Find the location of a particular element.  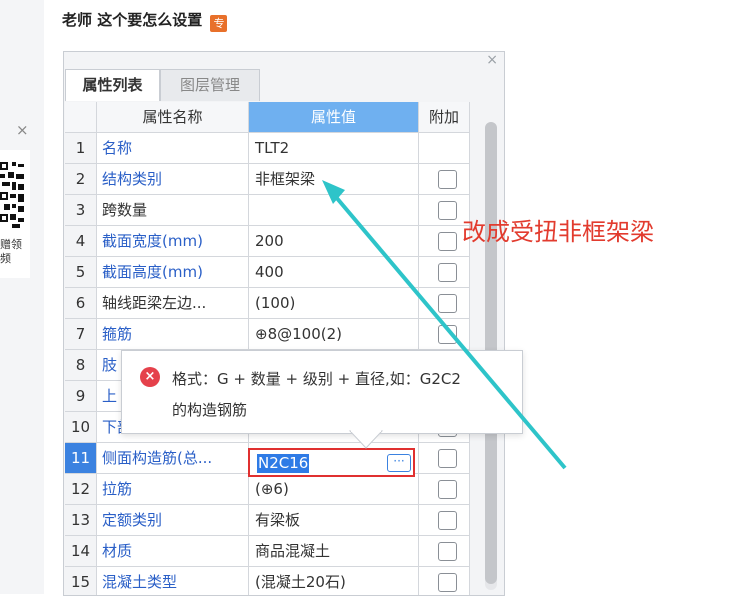

qr-code-icon is located at coordinates (12, 196).